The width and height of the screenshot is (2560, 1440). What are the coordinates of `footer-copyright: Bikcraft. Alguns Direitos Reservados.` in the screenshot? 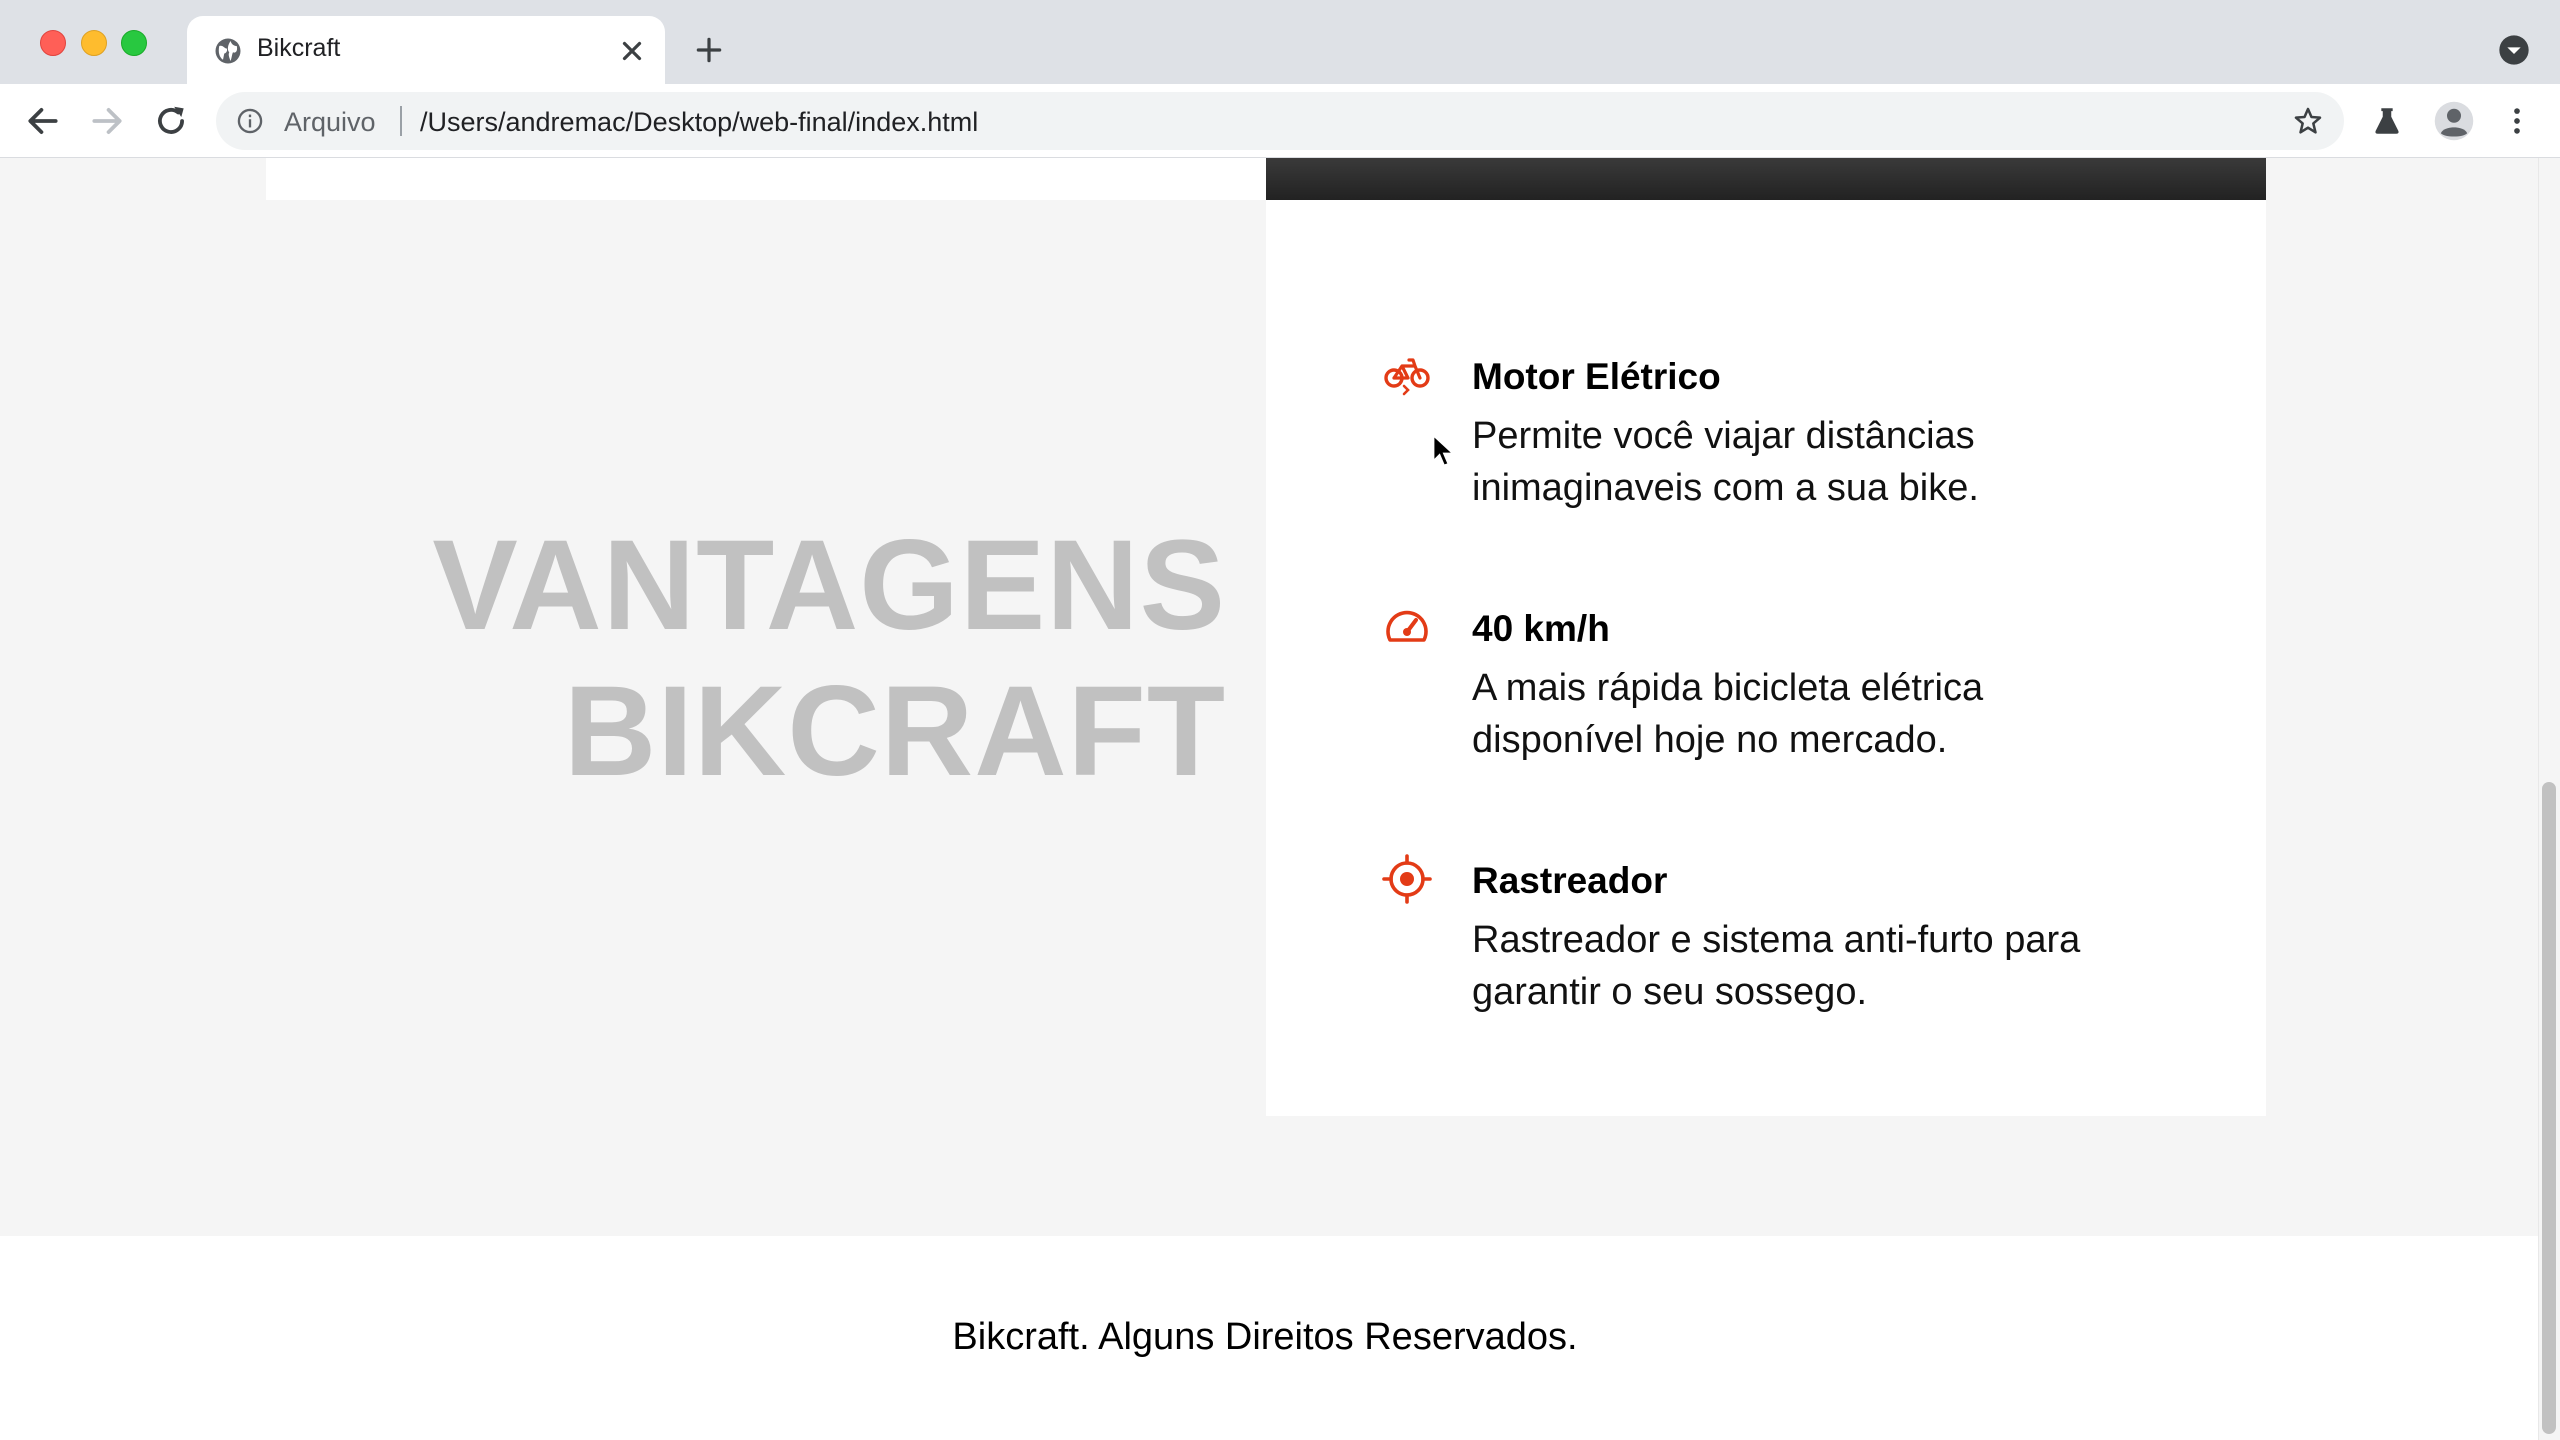 It's located at (1265, 1337).